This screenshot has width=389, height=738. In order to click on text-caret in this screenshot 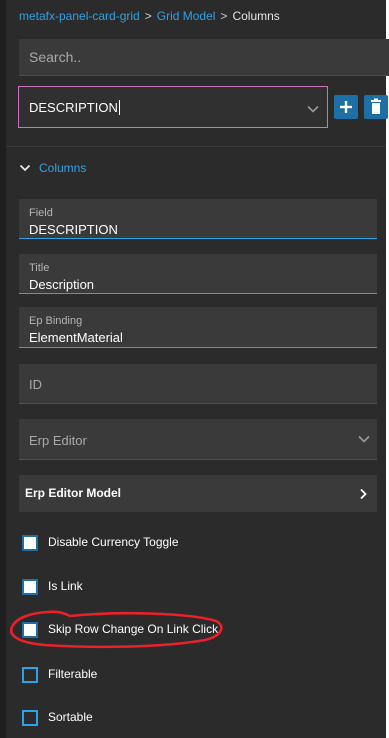, I will do `click(119, 107)`.